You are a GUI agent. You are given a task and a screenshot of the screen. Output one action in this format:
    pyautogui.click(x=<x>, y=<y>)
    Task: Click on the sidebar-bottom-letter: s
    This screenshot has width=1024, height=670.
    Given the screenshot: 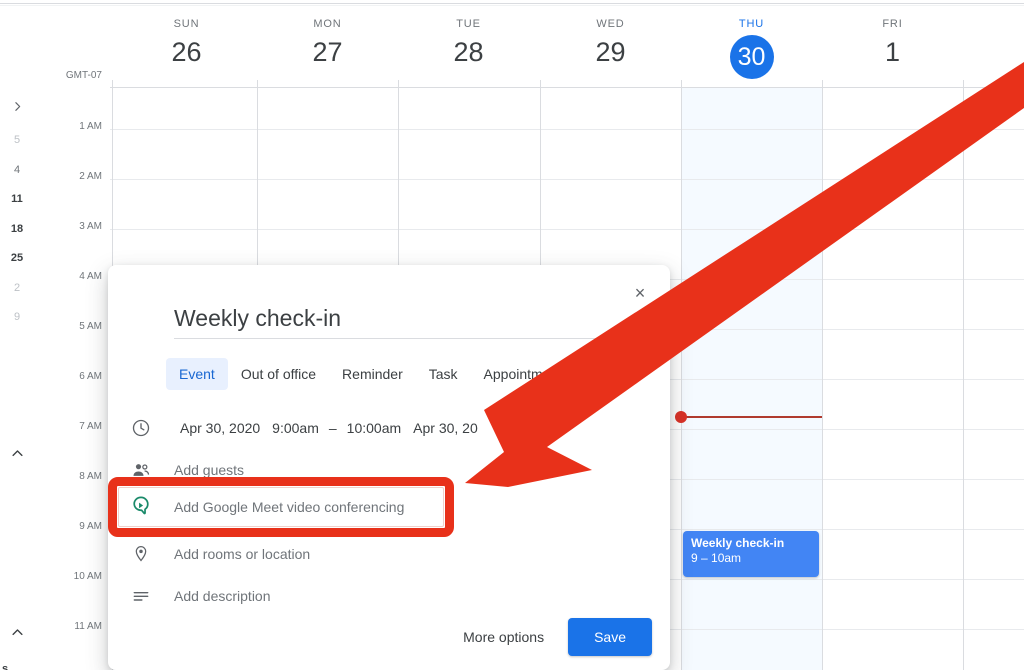 What is the action you would take?
    pyautogui.click(x=5, y=666)
    